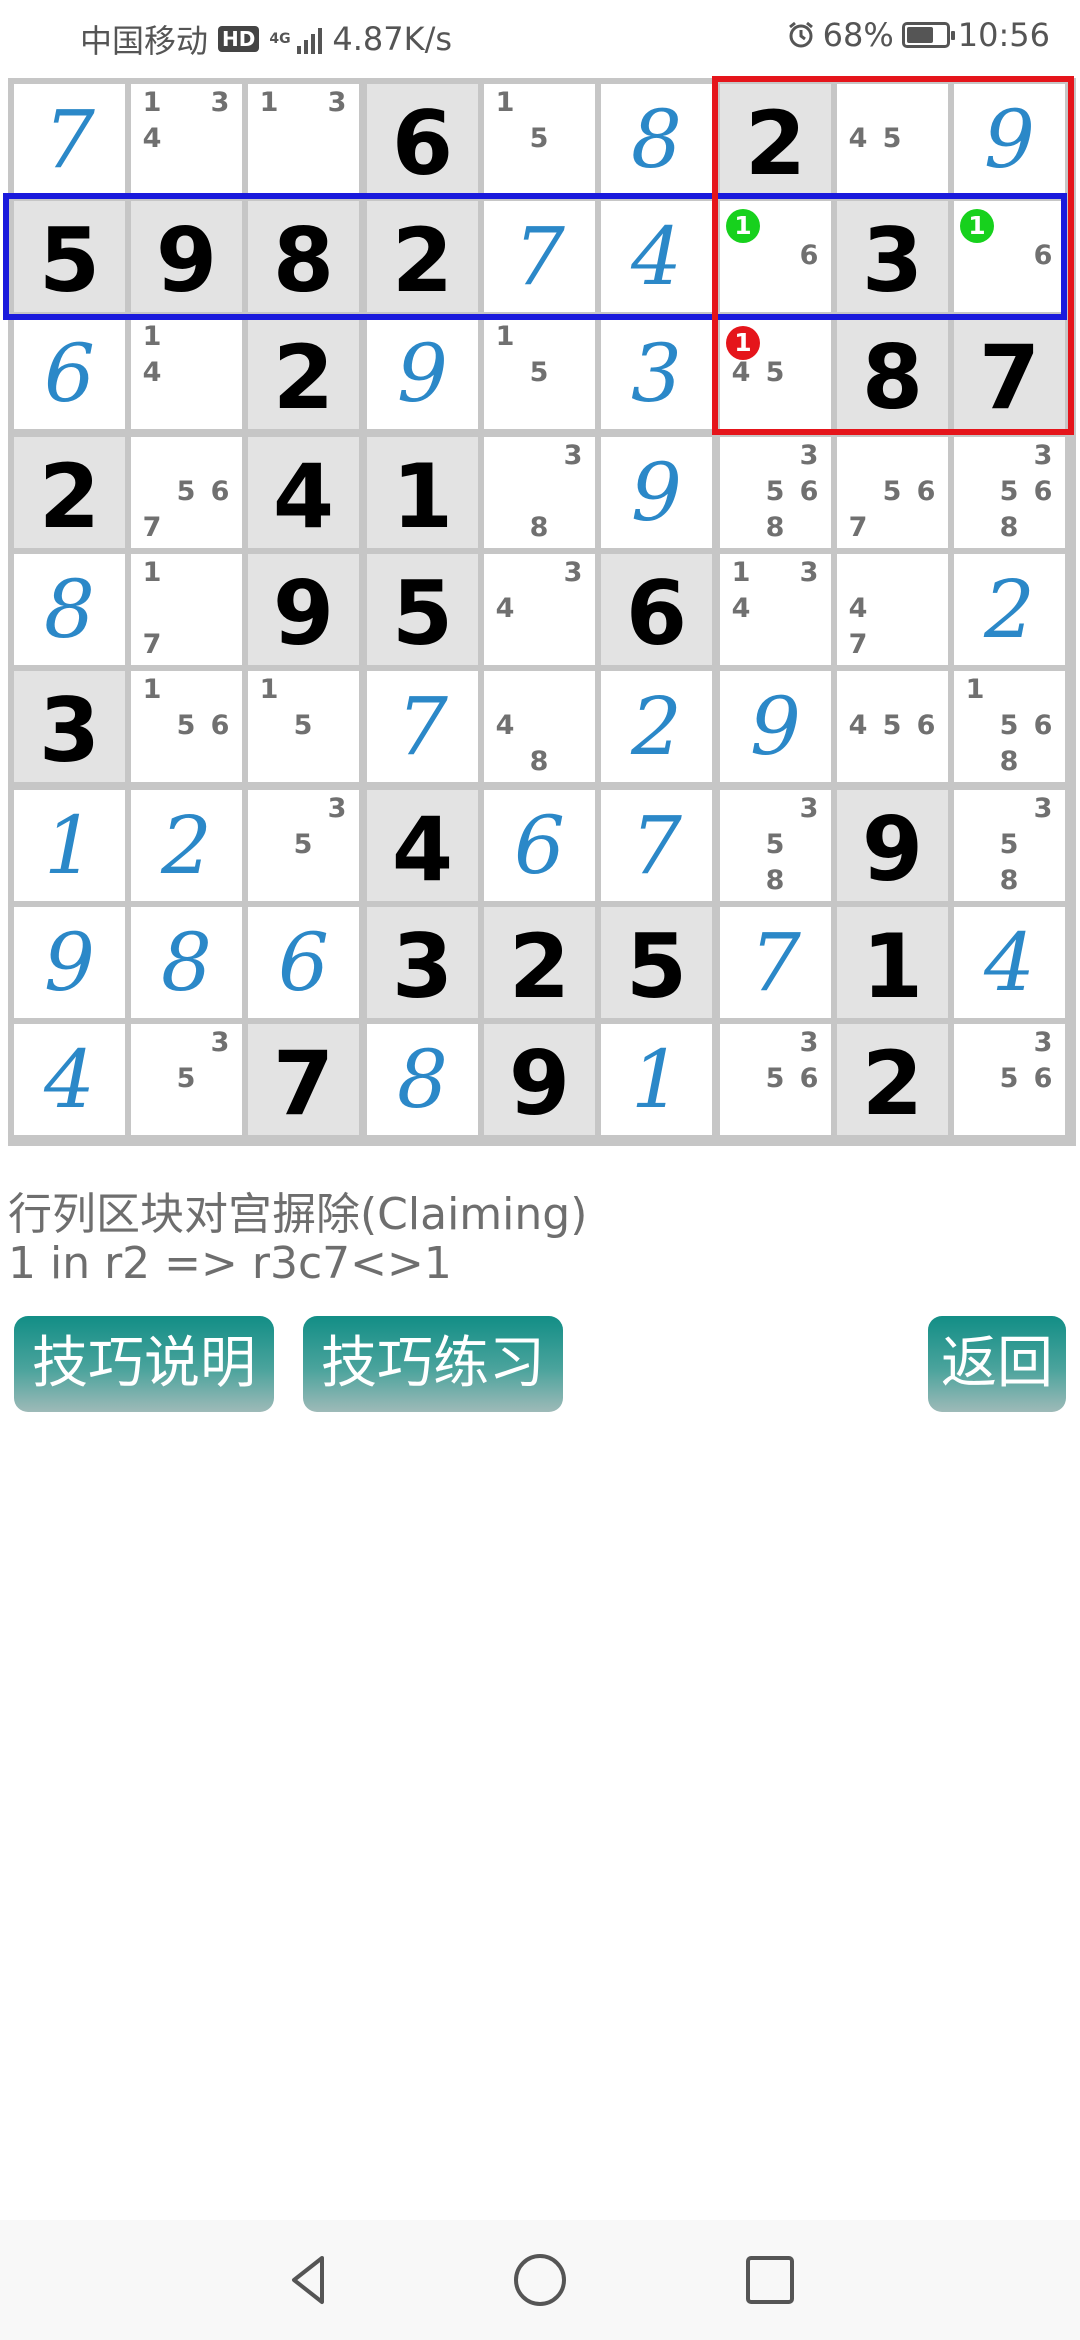  What do you see at coordinates (422, 256) in the screenshot?
I see `grid-cell-r2c4: 2` at bounding box center [422, 256].